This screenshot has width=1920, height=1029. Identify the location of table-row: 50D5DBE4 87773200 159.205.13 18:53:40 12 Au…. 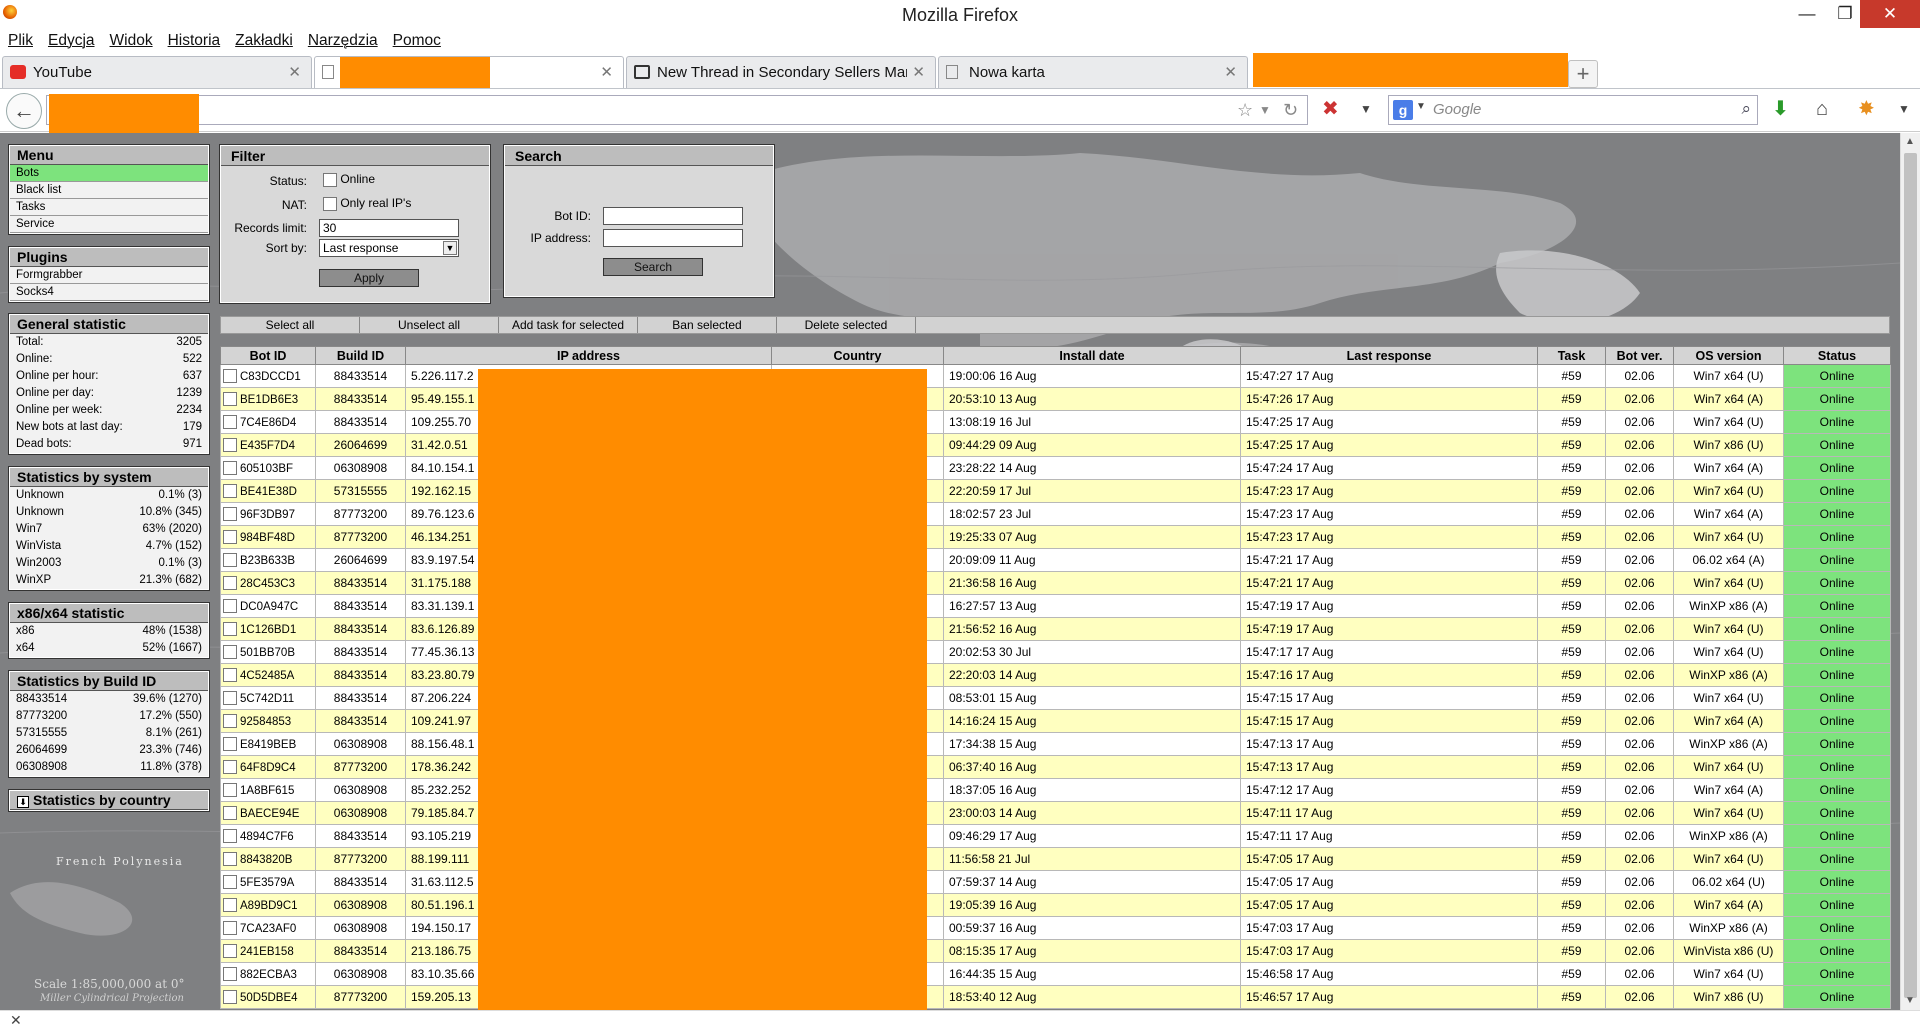
(1055, 997).